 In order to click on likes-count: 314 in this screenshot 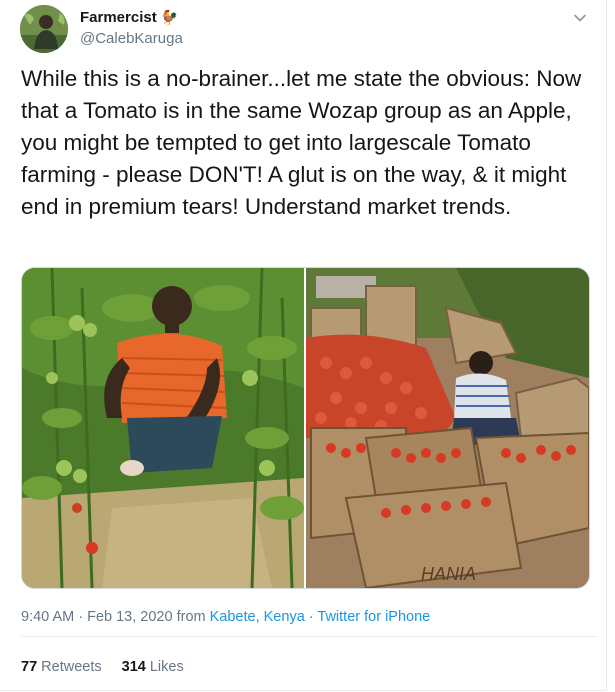, I will do `click(133, 667)`.